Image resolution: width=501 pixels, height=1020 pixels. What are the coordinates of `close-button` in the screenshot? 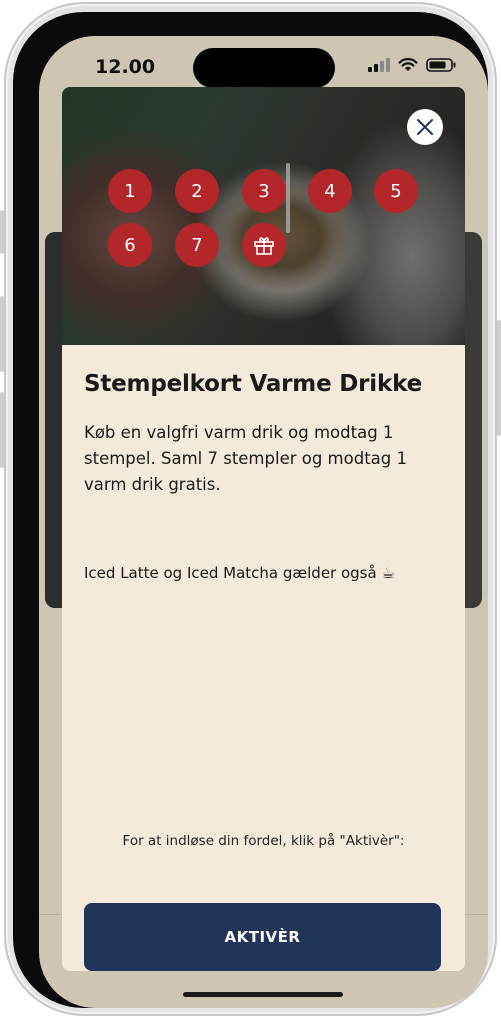 It's located at (425, 127).